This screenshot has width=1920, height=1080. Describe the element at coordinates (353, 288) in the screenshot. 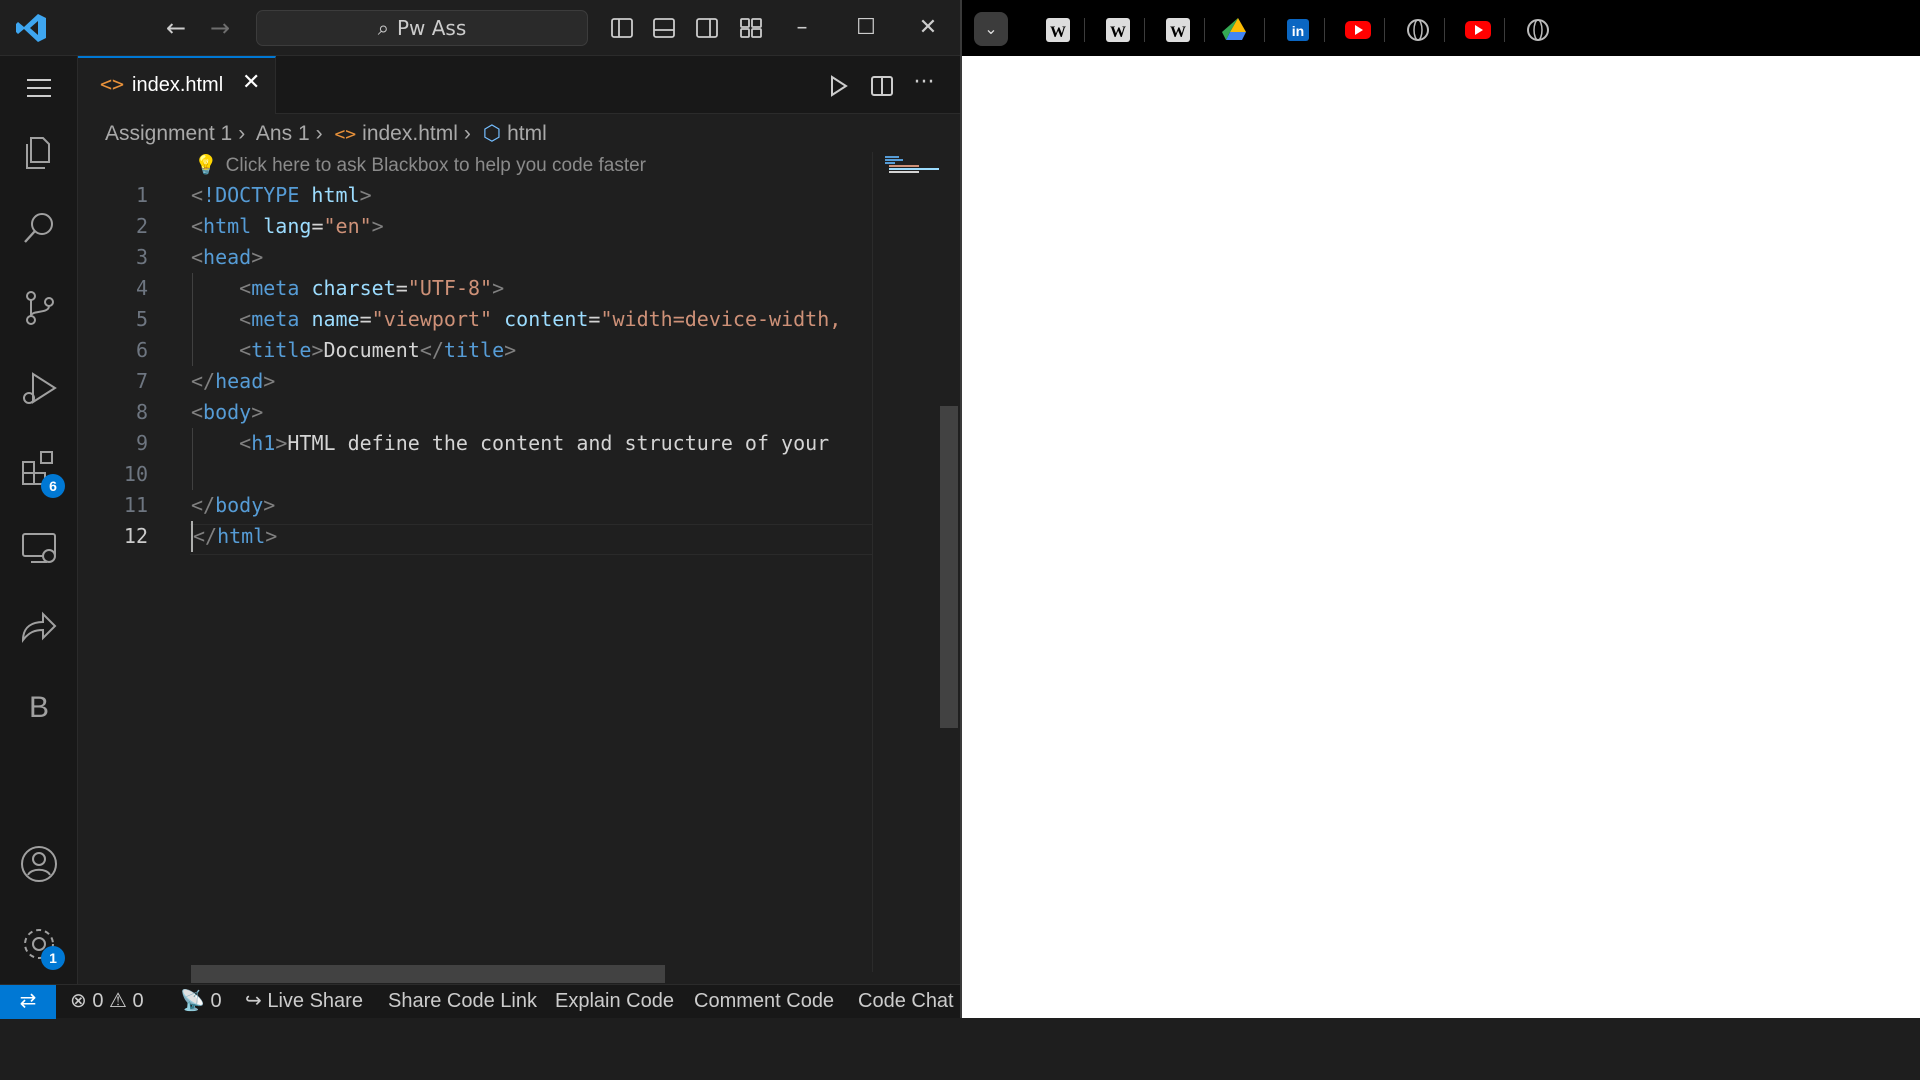

I see `token: charset` at that location.